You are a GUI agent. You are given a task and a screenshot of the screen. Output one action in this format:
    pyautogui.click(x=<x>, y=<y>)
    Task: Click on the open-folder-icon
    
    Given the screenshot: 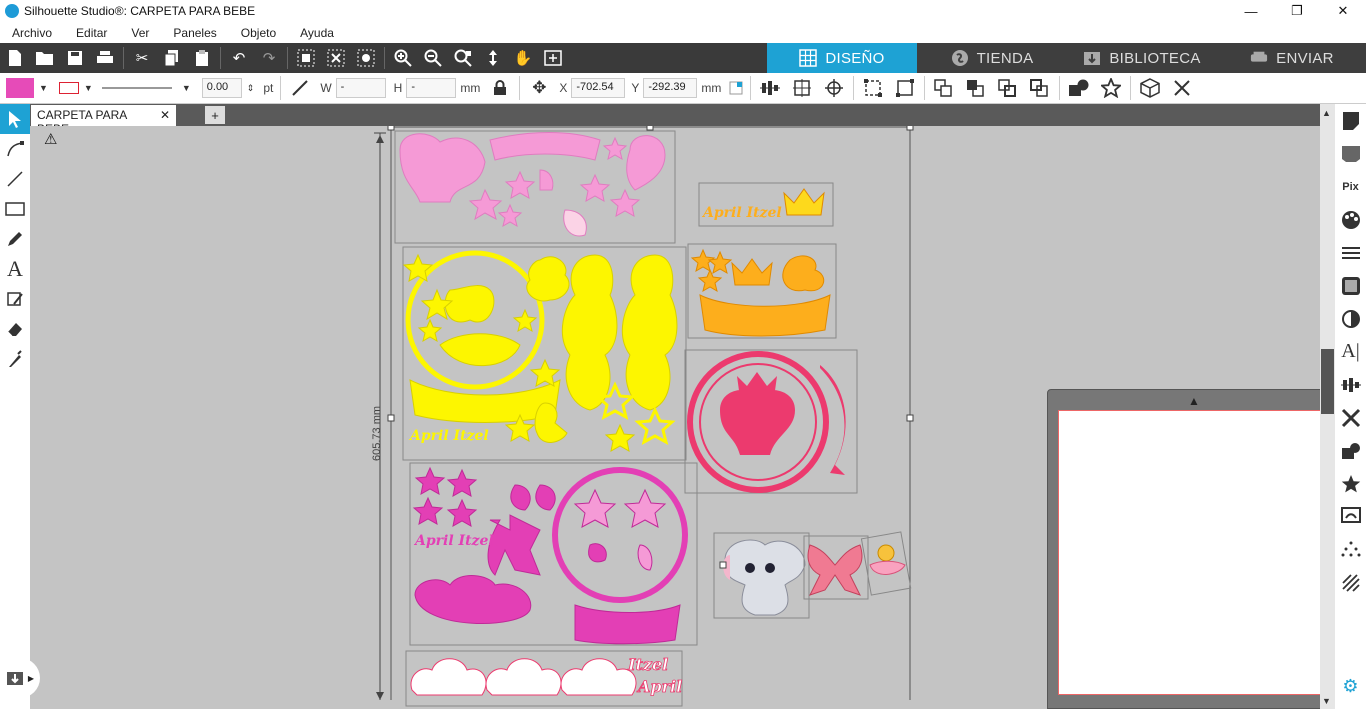 What is the action you would take?
    pyautogui.click(x=45, y=58)
    